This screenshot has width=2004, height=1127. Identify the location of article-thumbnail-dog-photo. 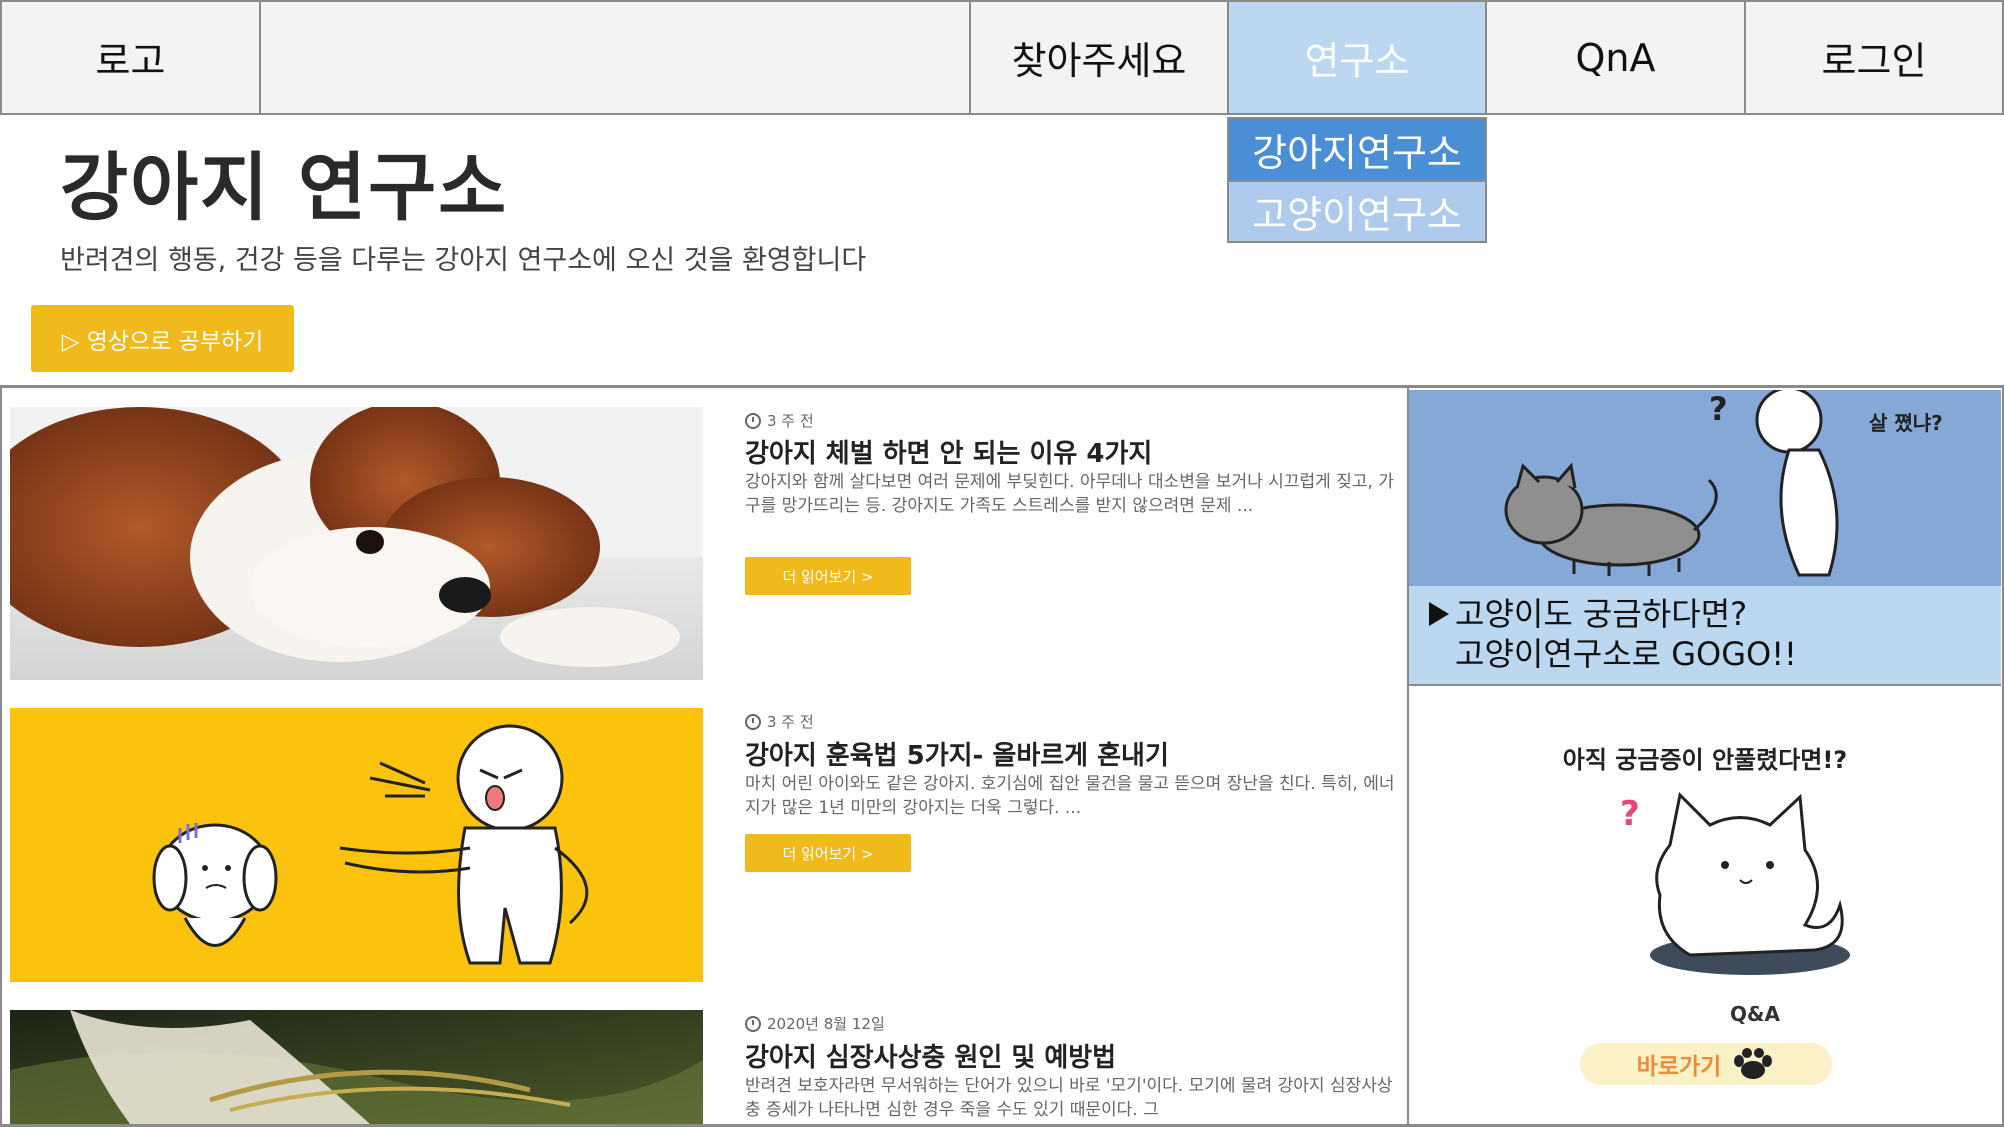
(356, 543).